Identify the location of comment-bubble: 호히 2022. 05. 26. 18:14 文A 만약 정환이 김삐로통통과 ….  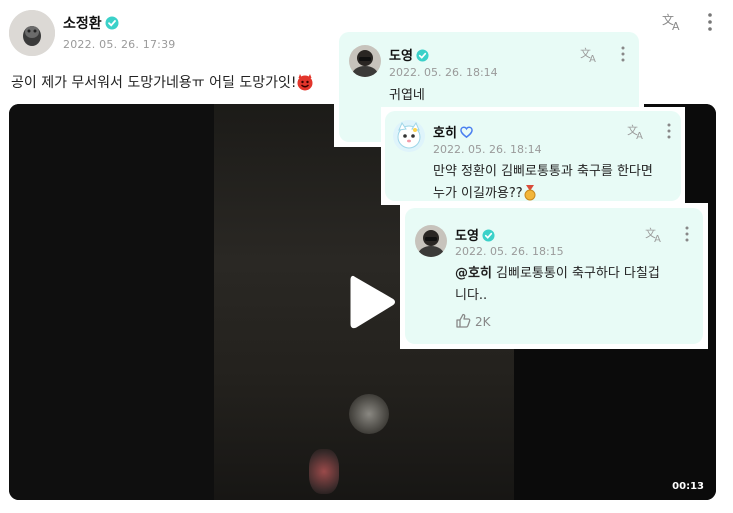
(533, 156).